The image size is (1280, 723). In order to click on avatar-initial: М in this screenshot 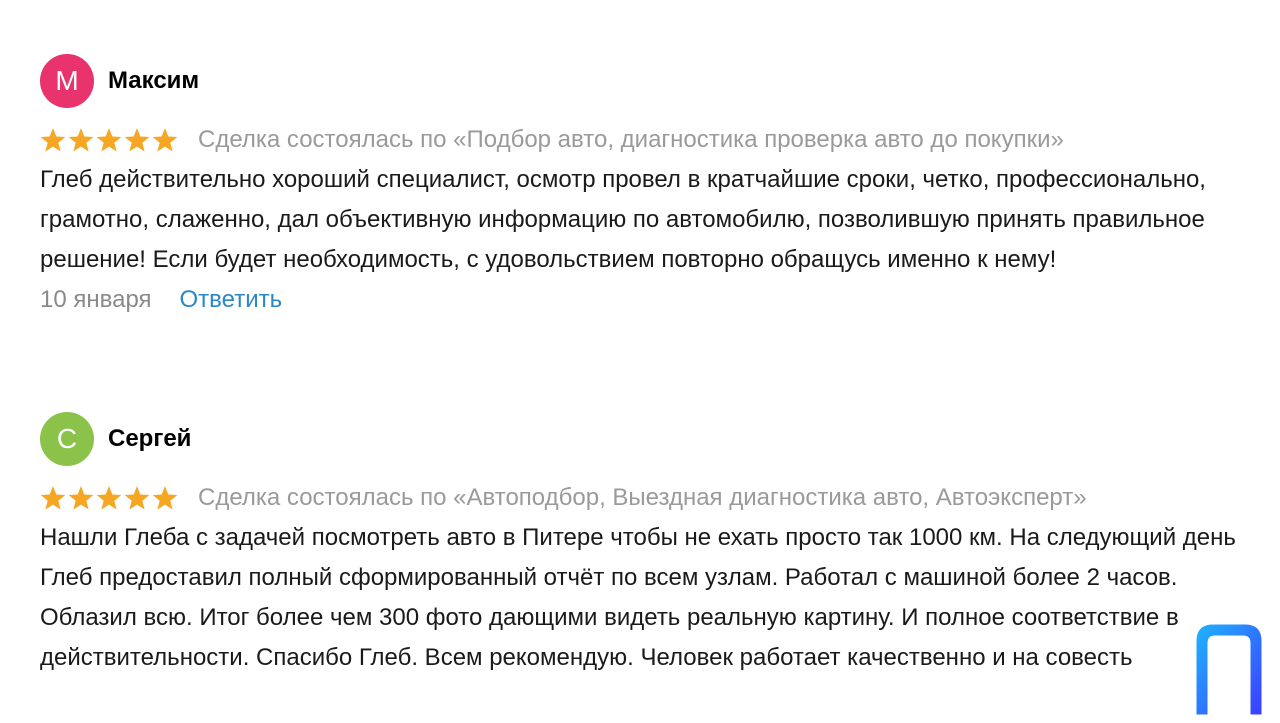, I will do `click(67, 80)`.